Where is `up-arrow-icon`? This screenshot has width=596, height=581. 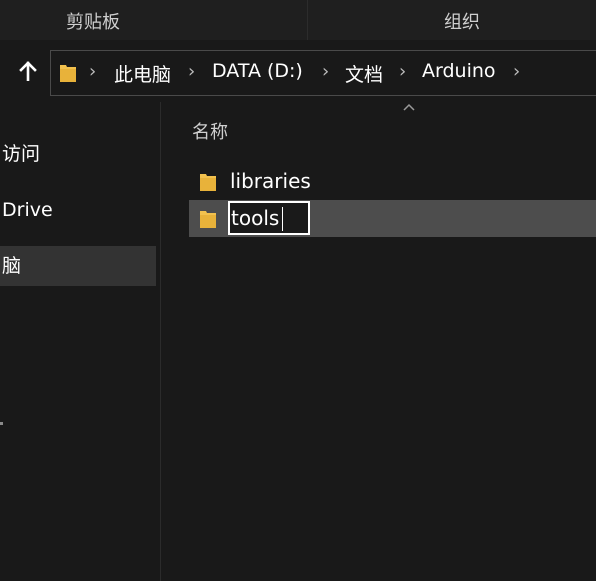 up-arrow-icon is located at coordinates (28, 71).